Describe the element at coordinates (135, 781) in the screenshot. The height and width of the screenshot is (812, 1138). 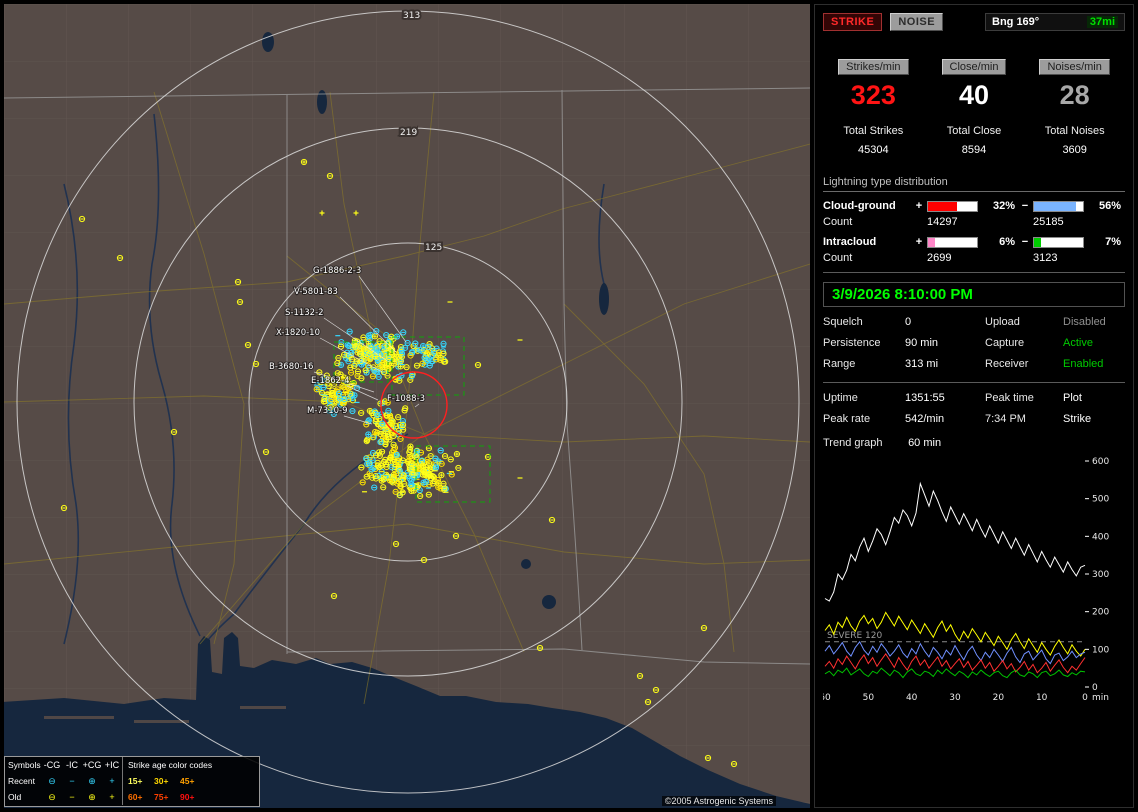
I see `age-15: 15+` at that location.